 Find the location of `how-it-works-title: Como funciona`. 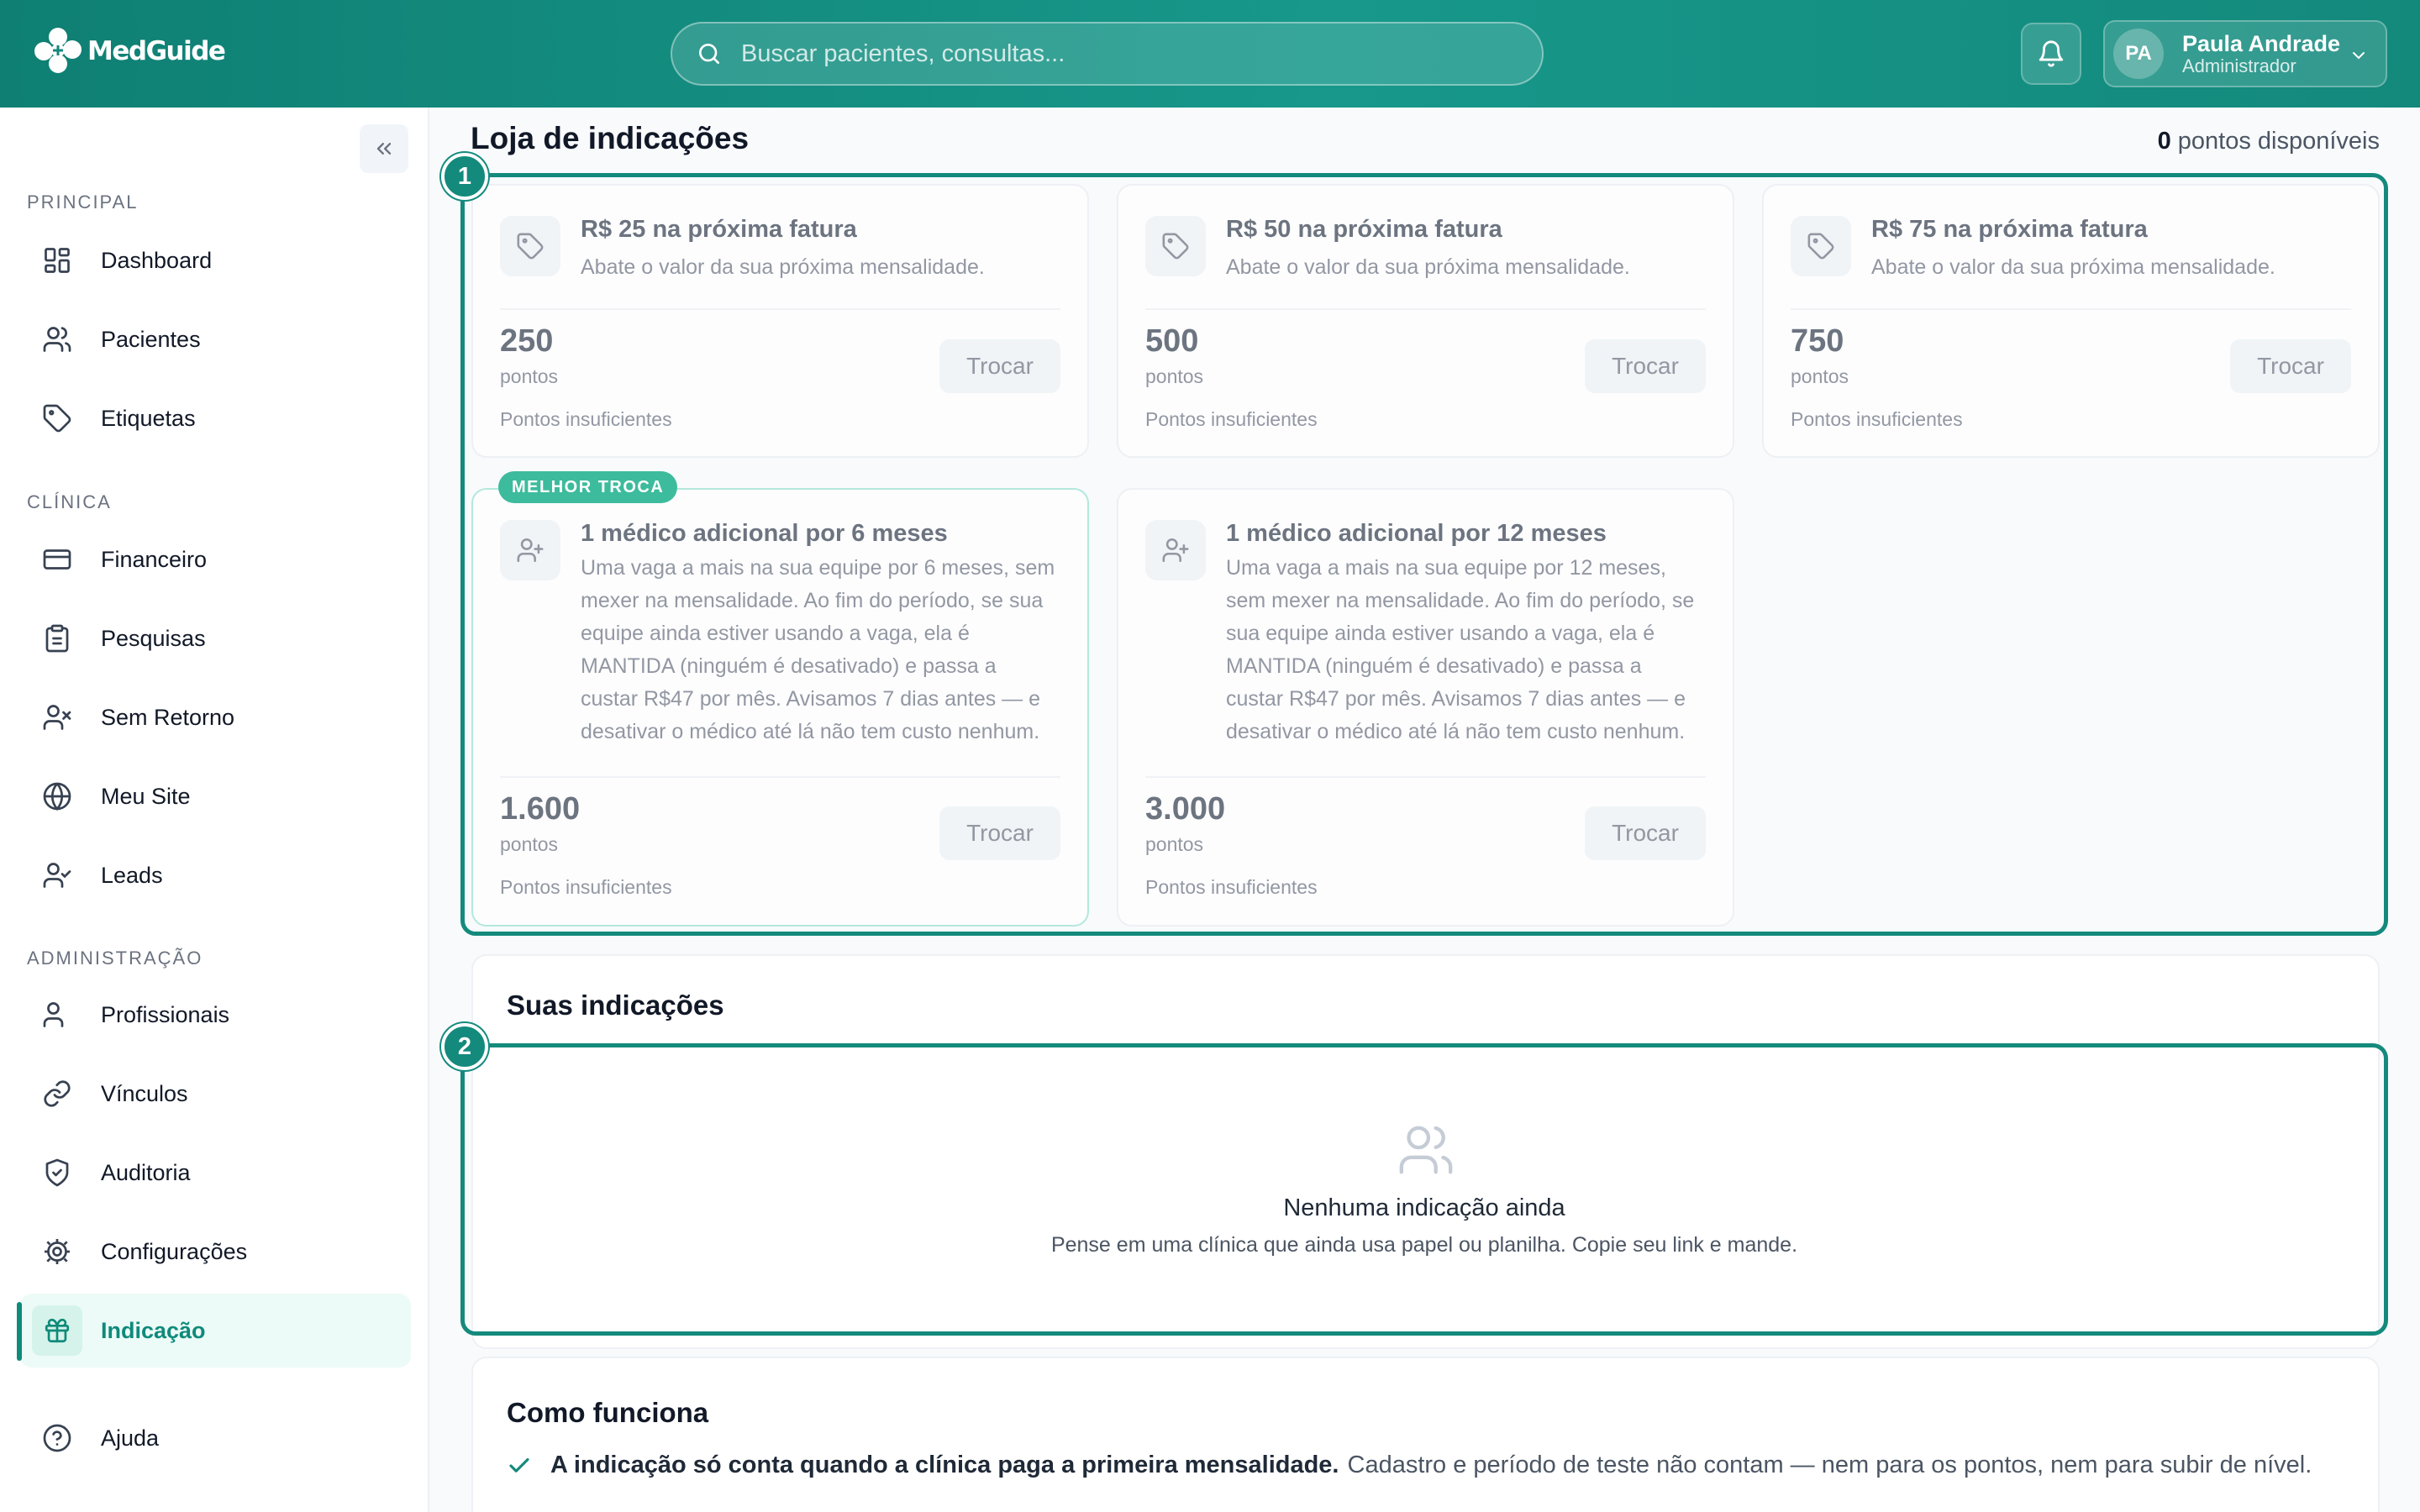

how-it-works-title: Como funciona is located at coordinates (608, 1412).